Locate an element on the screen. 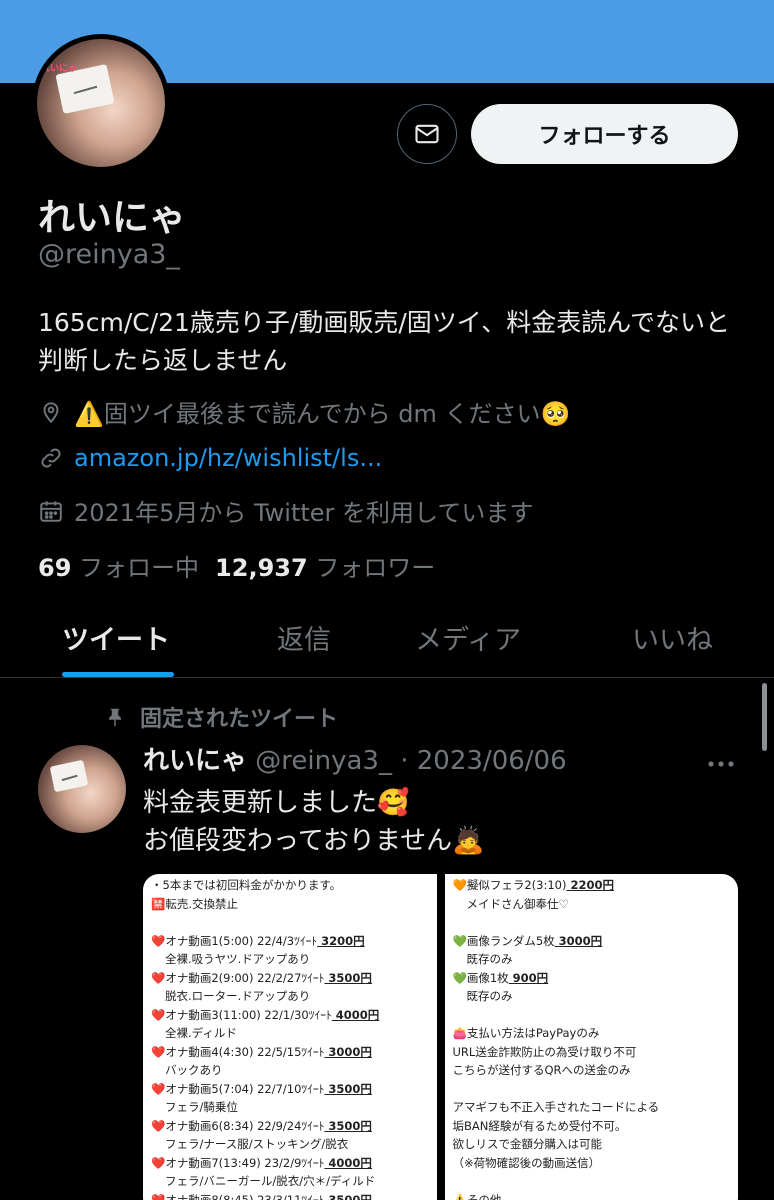 The image size is (774, 1200). tweet-more-button is located at coordinates (721, 763).